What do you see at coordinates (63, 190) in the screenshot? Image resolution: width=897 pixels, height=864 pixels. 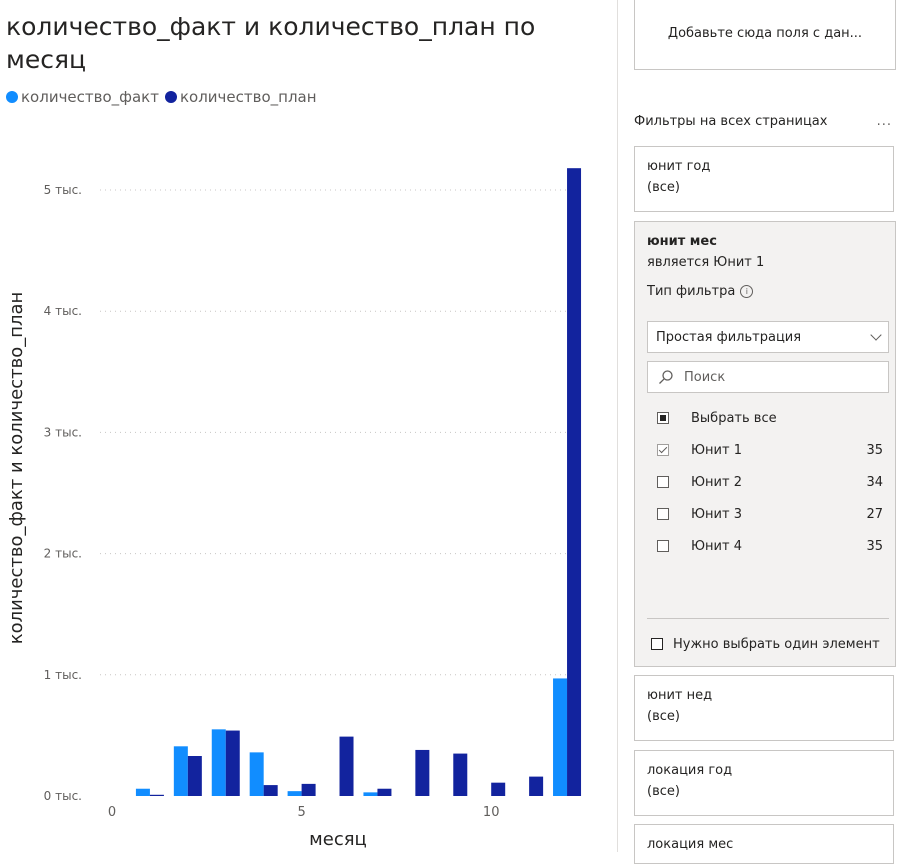 I see `y-tick-label: 5 тыс.` at bounding box center [63, 190].